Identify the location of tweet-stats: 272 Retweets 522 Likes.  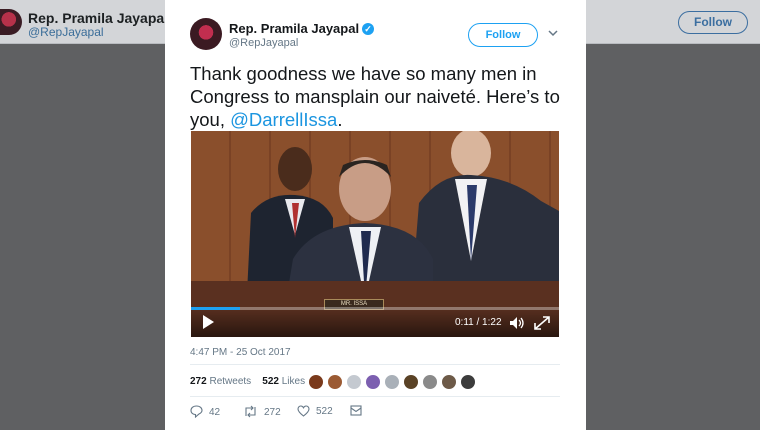
(247, 381).